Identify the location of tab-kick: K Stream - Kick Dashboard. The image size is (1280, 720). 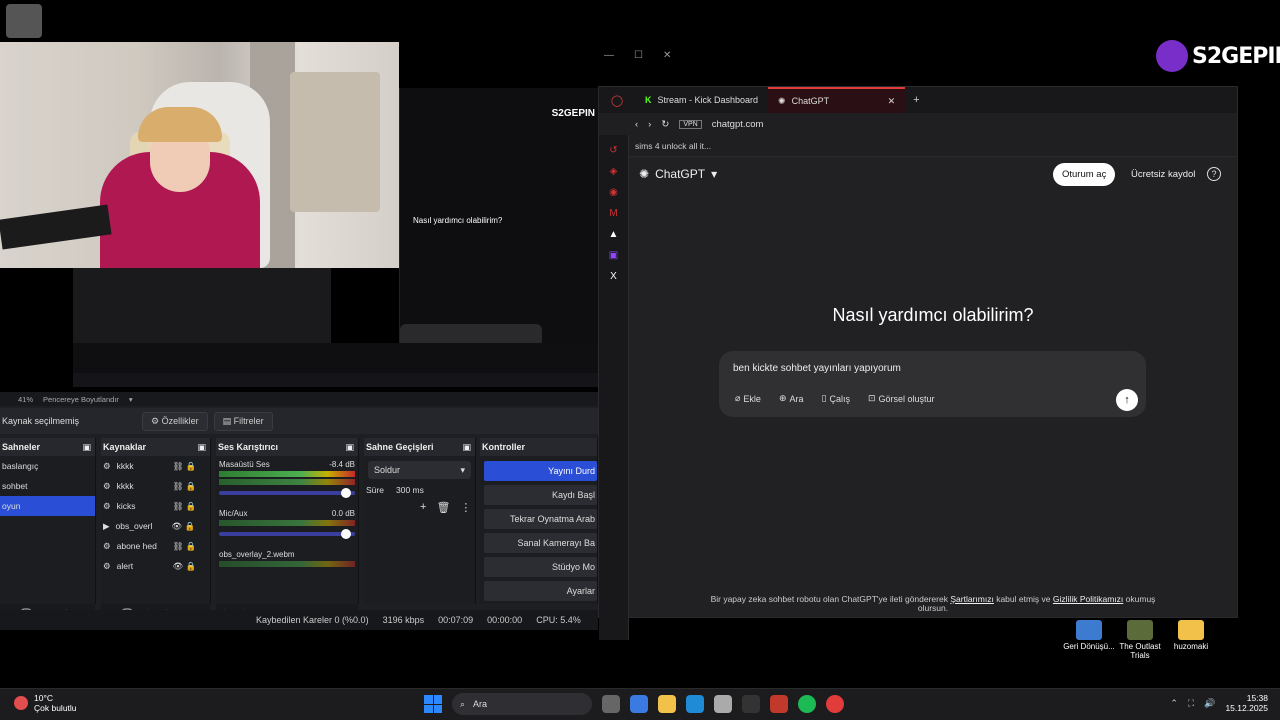
(701, 100).